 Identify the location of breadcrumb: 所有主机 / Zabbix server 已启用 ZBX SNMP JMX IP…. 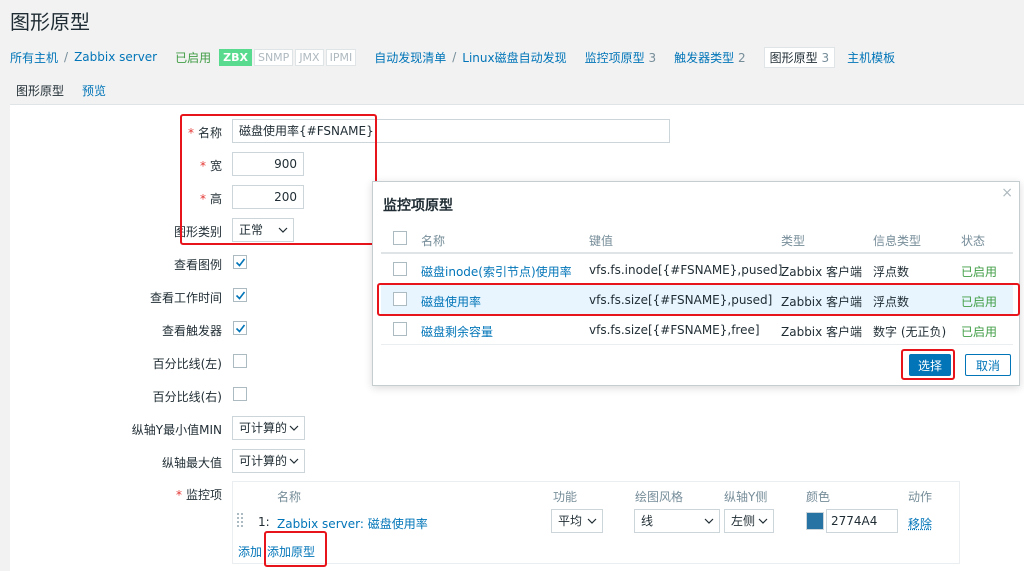
(452, 57).